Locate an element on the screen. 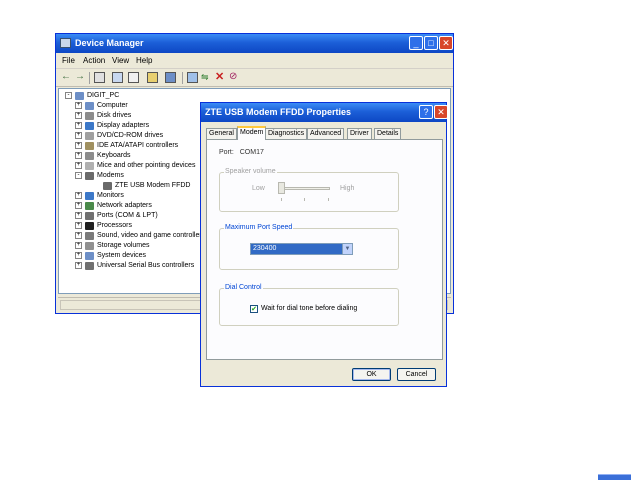 The image size is (640, 480). tree-item-label: Ports (COM & LPT) is located at coordinates (127, 215).